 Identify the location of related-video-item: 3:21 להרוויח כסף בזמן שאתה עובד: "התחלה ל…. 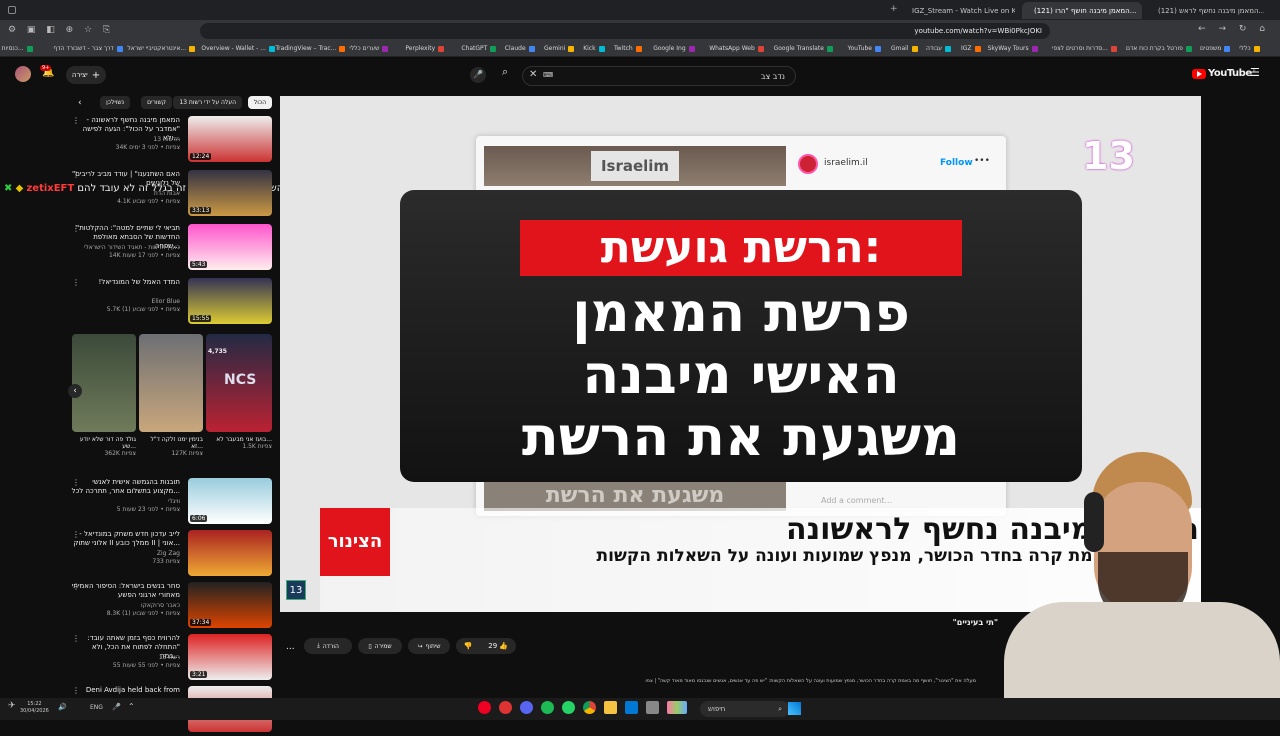
(166, 659).